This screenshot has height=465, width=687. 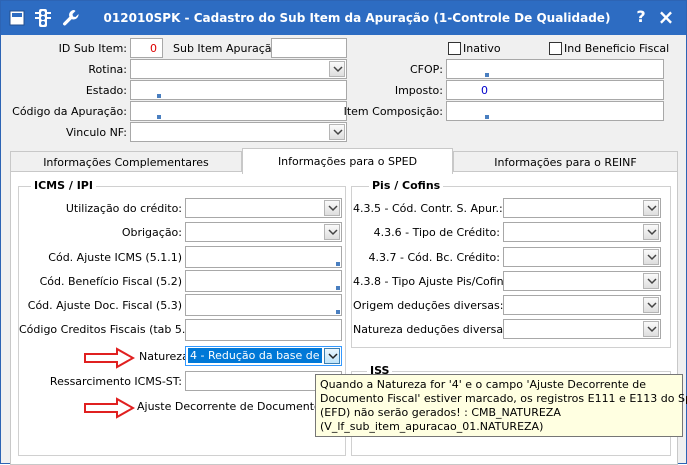 What do you see at coordinates (115, 257) in the screenshot?
I see `cod-ajuste-icms-label: Cód. Ajuste ICMS (5.1.1)` at bounding box center [115, 257].